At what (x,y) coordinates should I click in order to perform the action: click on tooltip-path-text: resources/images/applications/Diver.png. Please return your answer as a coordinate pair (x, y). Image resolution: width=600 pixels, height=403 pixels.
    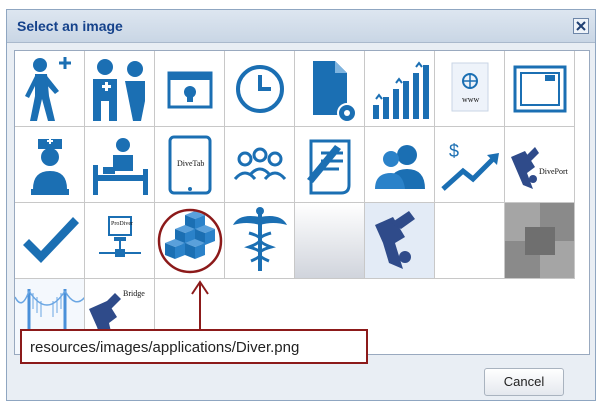
    Looking at the image, I should click on (165, 347).